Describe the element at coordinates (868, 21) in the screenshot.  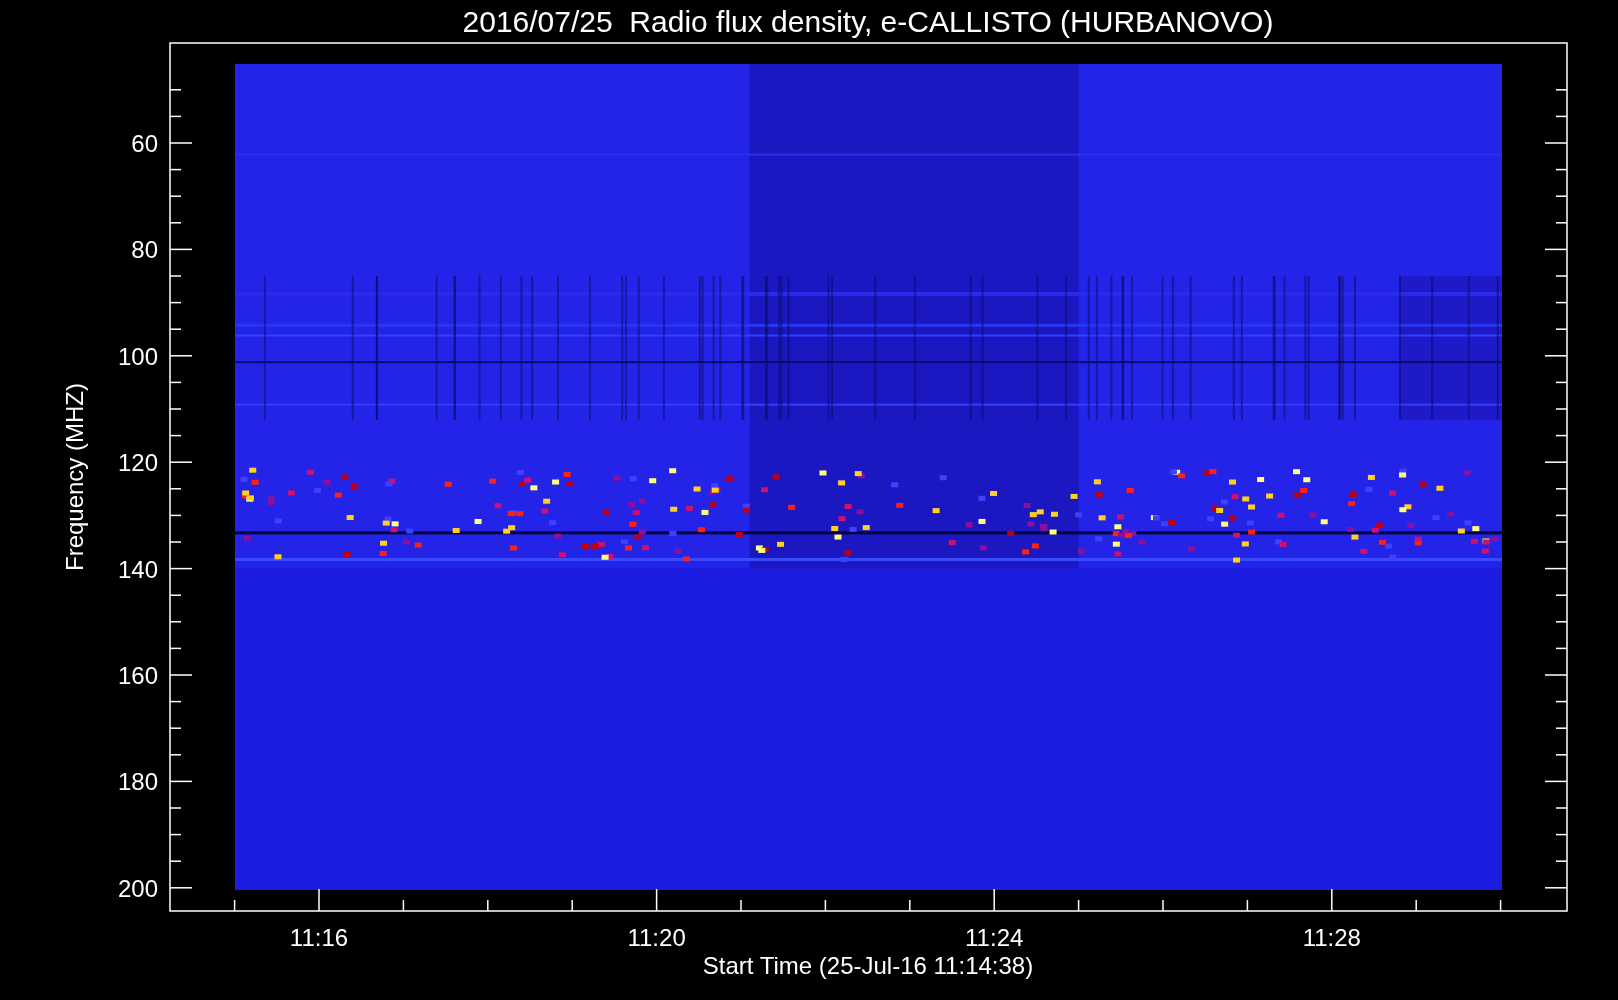
I see `chart-title: 2016/07/25 Radio flux density, e-CALLISTO (HURBANOVO)` at that location.